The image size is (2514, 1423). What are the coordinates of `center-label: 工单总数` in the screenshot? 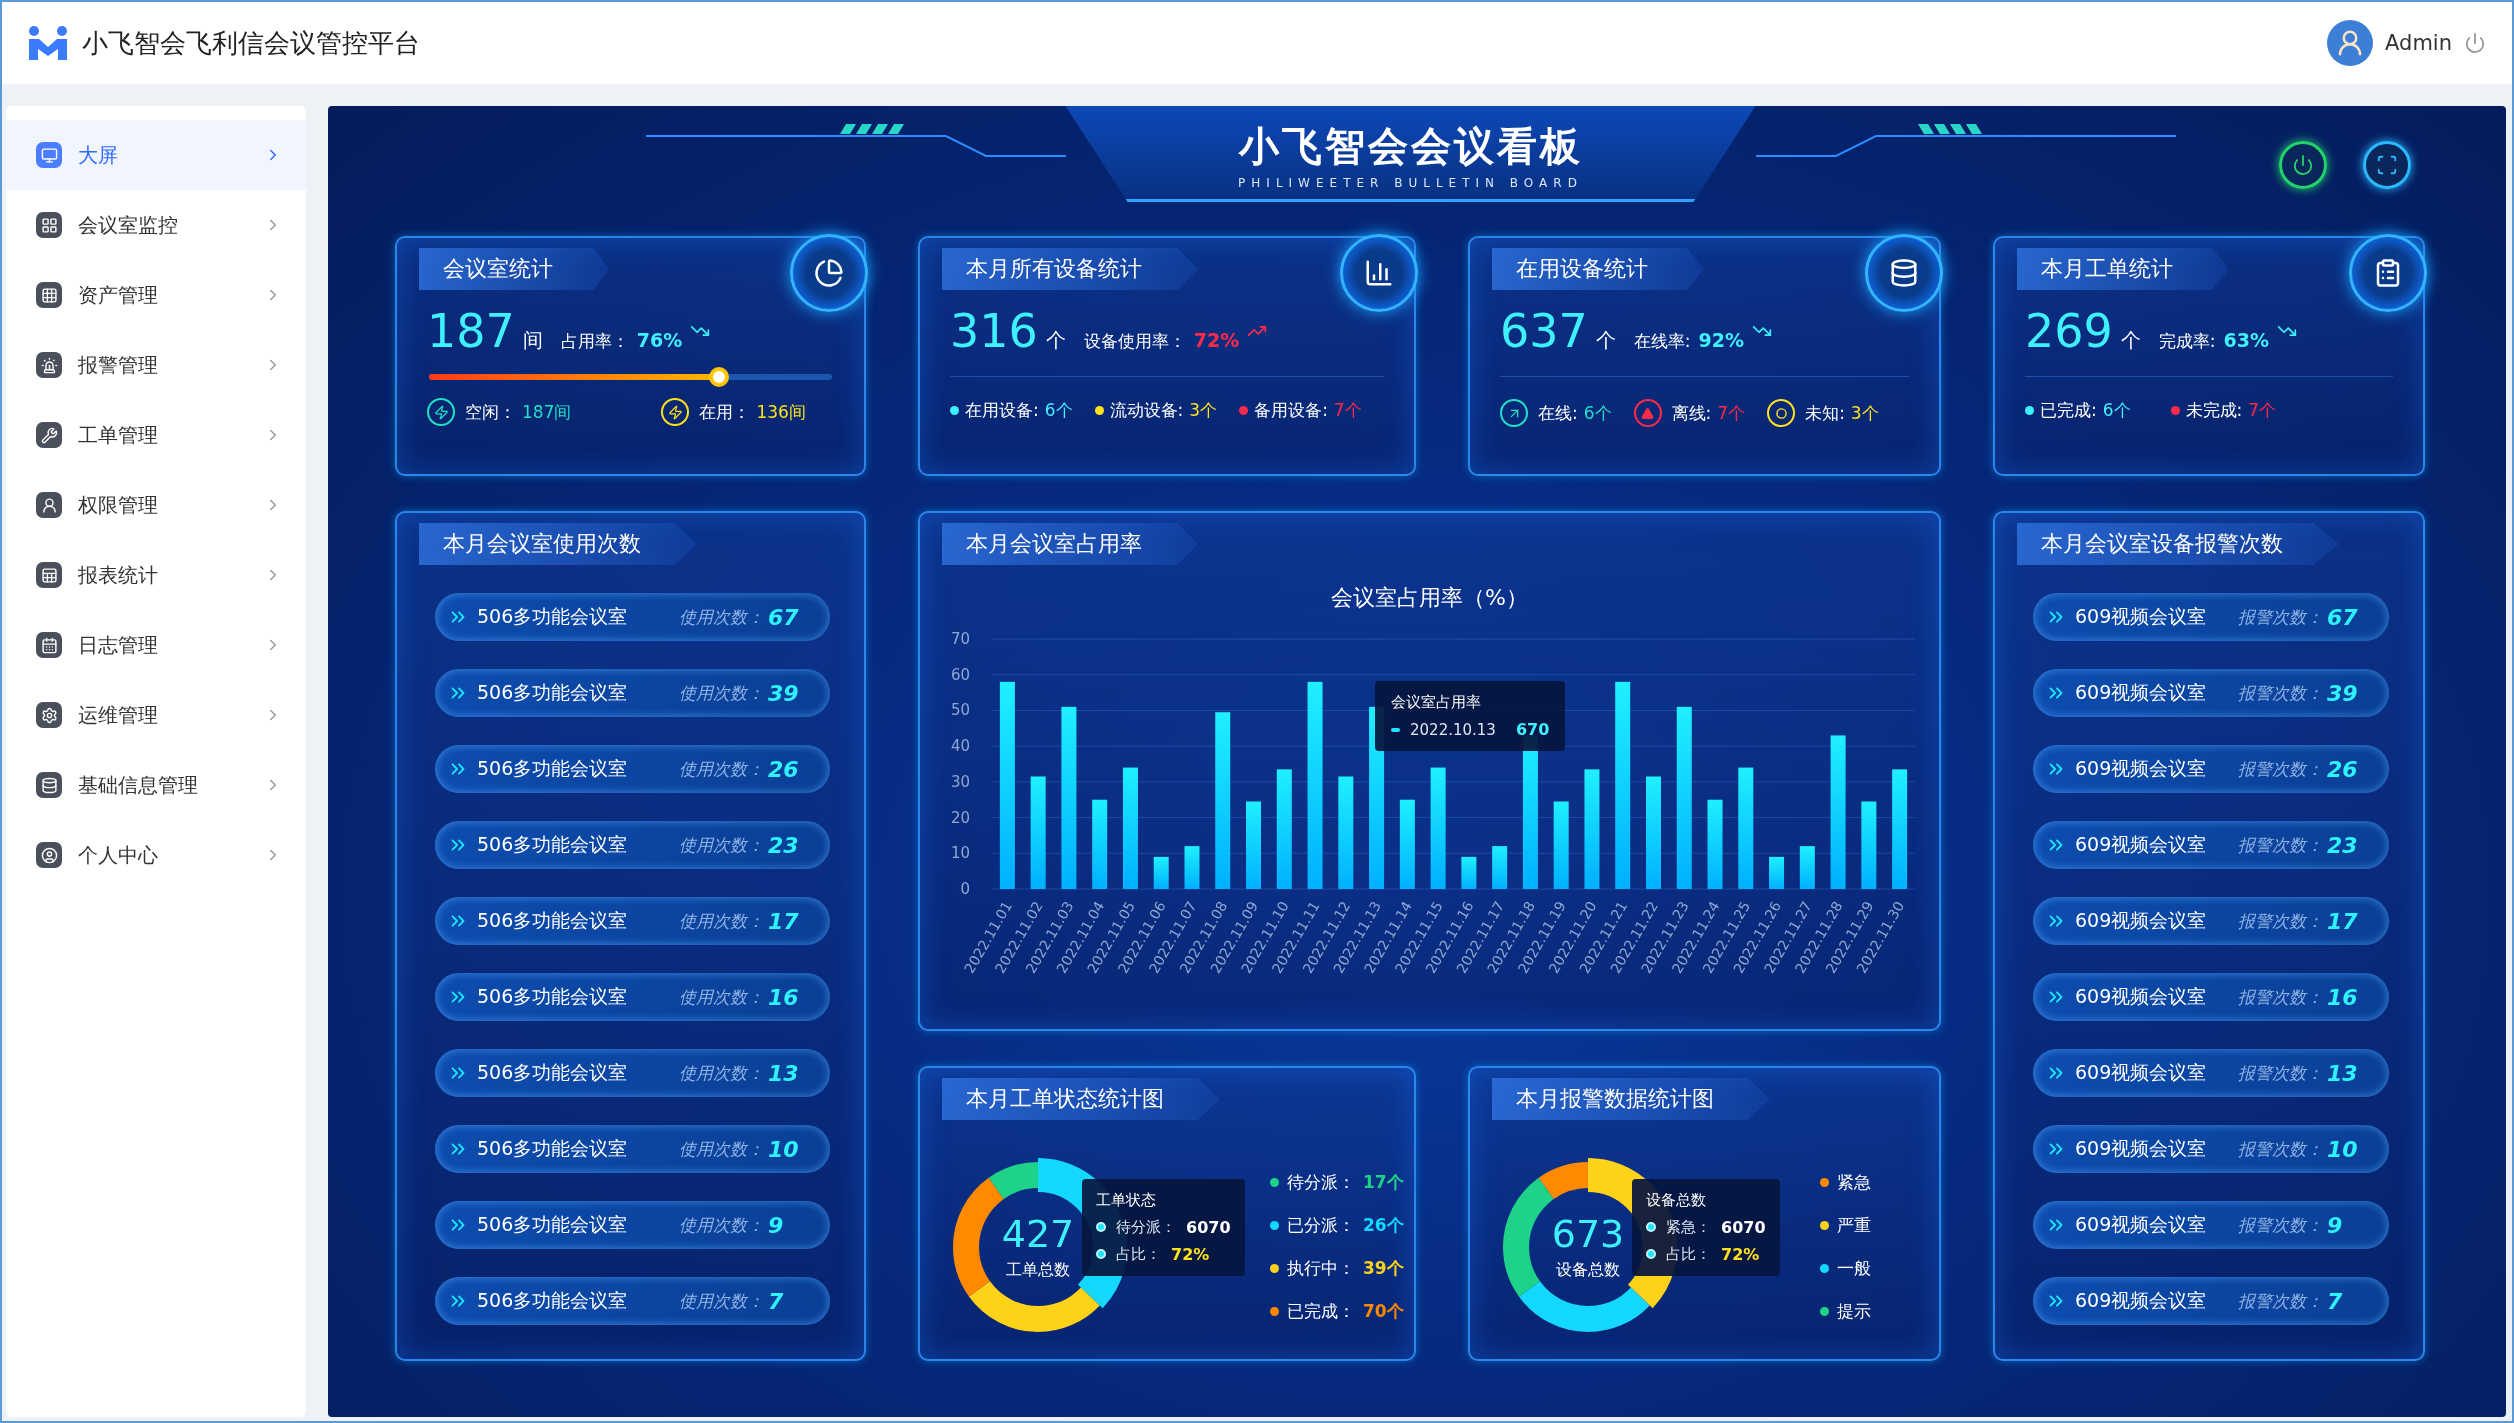 It's located at (1038, 1270).